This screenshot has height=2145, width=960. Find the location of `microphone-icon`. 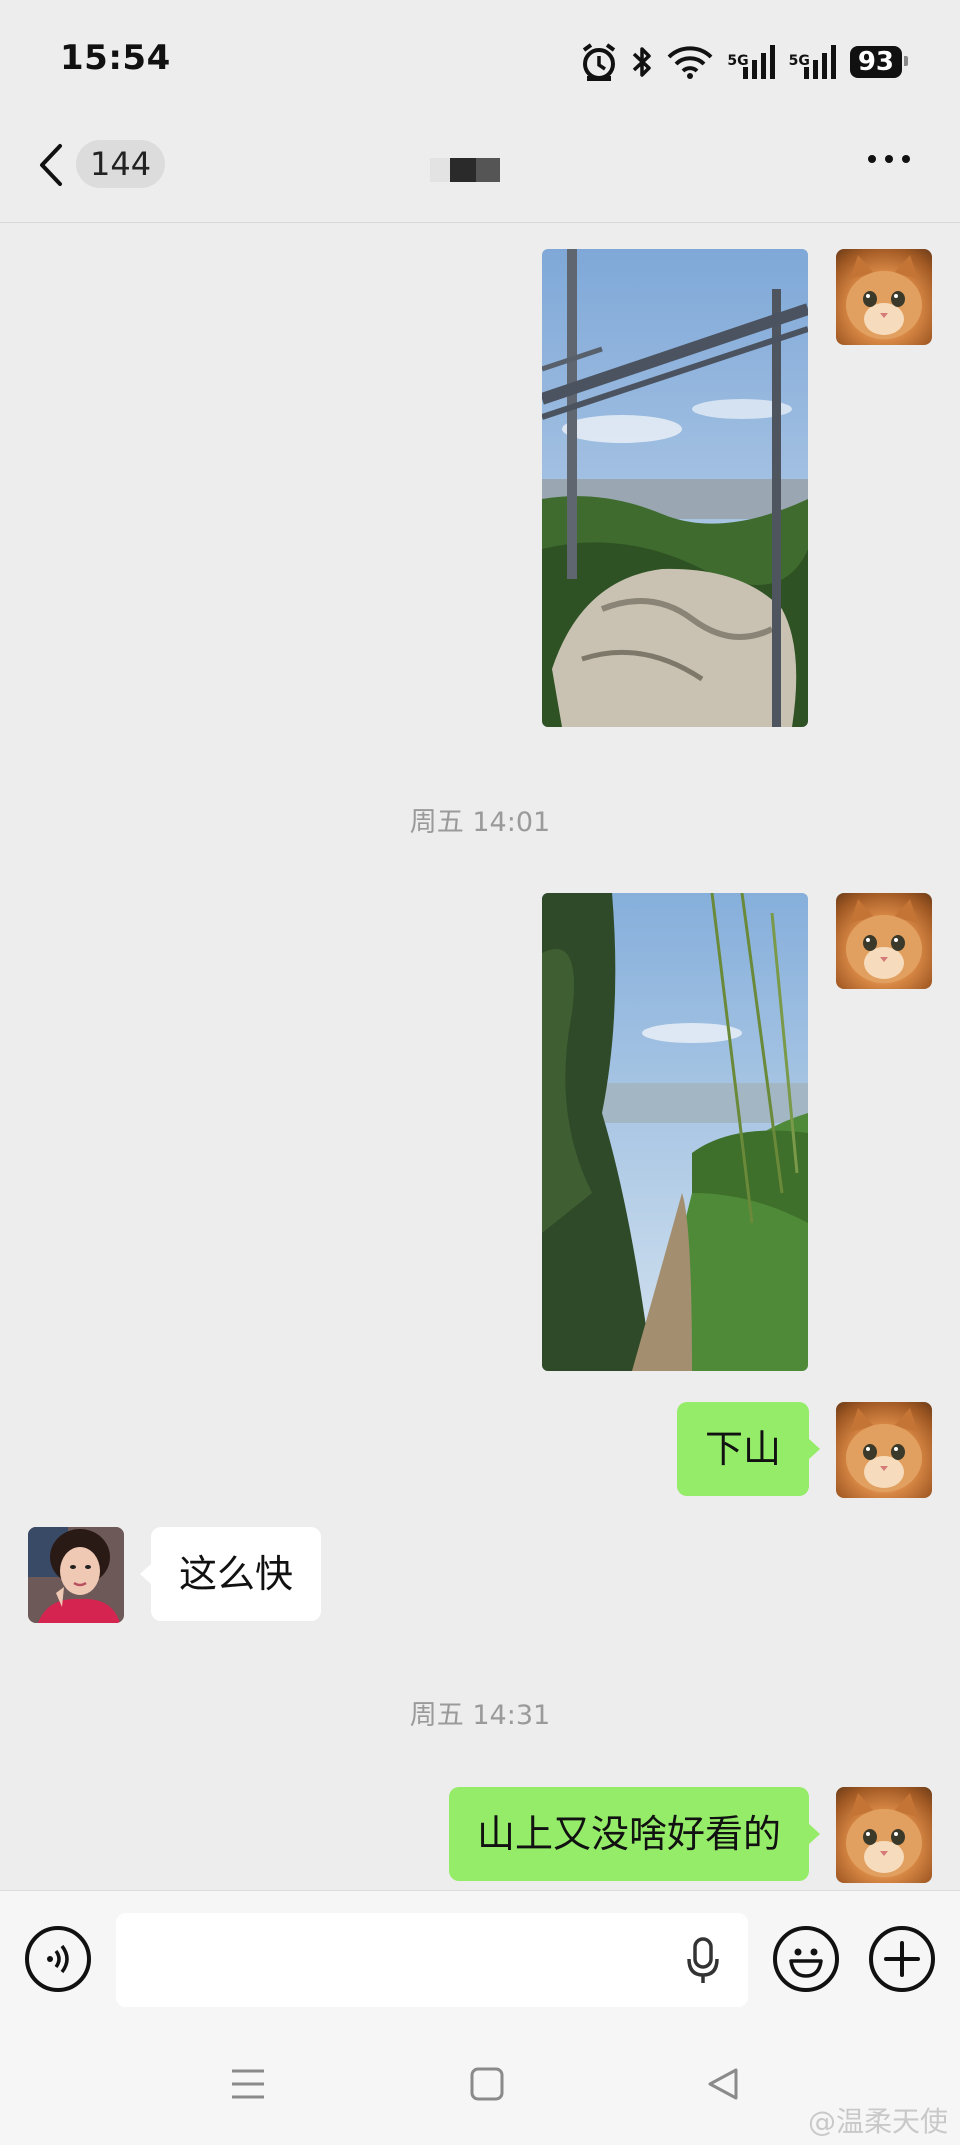

microphone-icon is located at coordinates (703, 1961).